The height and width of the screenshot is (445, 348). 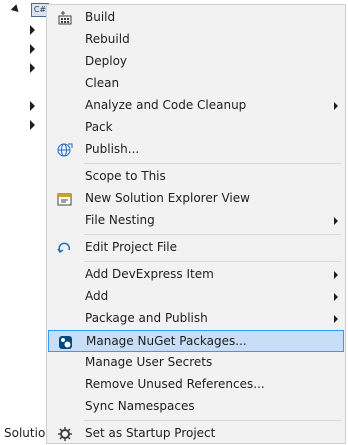 I want to click on menu-item-add-devexpress: Add DevExpress Item, so click(x=196, y=275).